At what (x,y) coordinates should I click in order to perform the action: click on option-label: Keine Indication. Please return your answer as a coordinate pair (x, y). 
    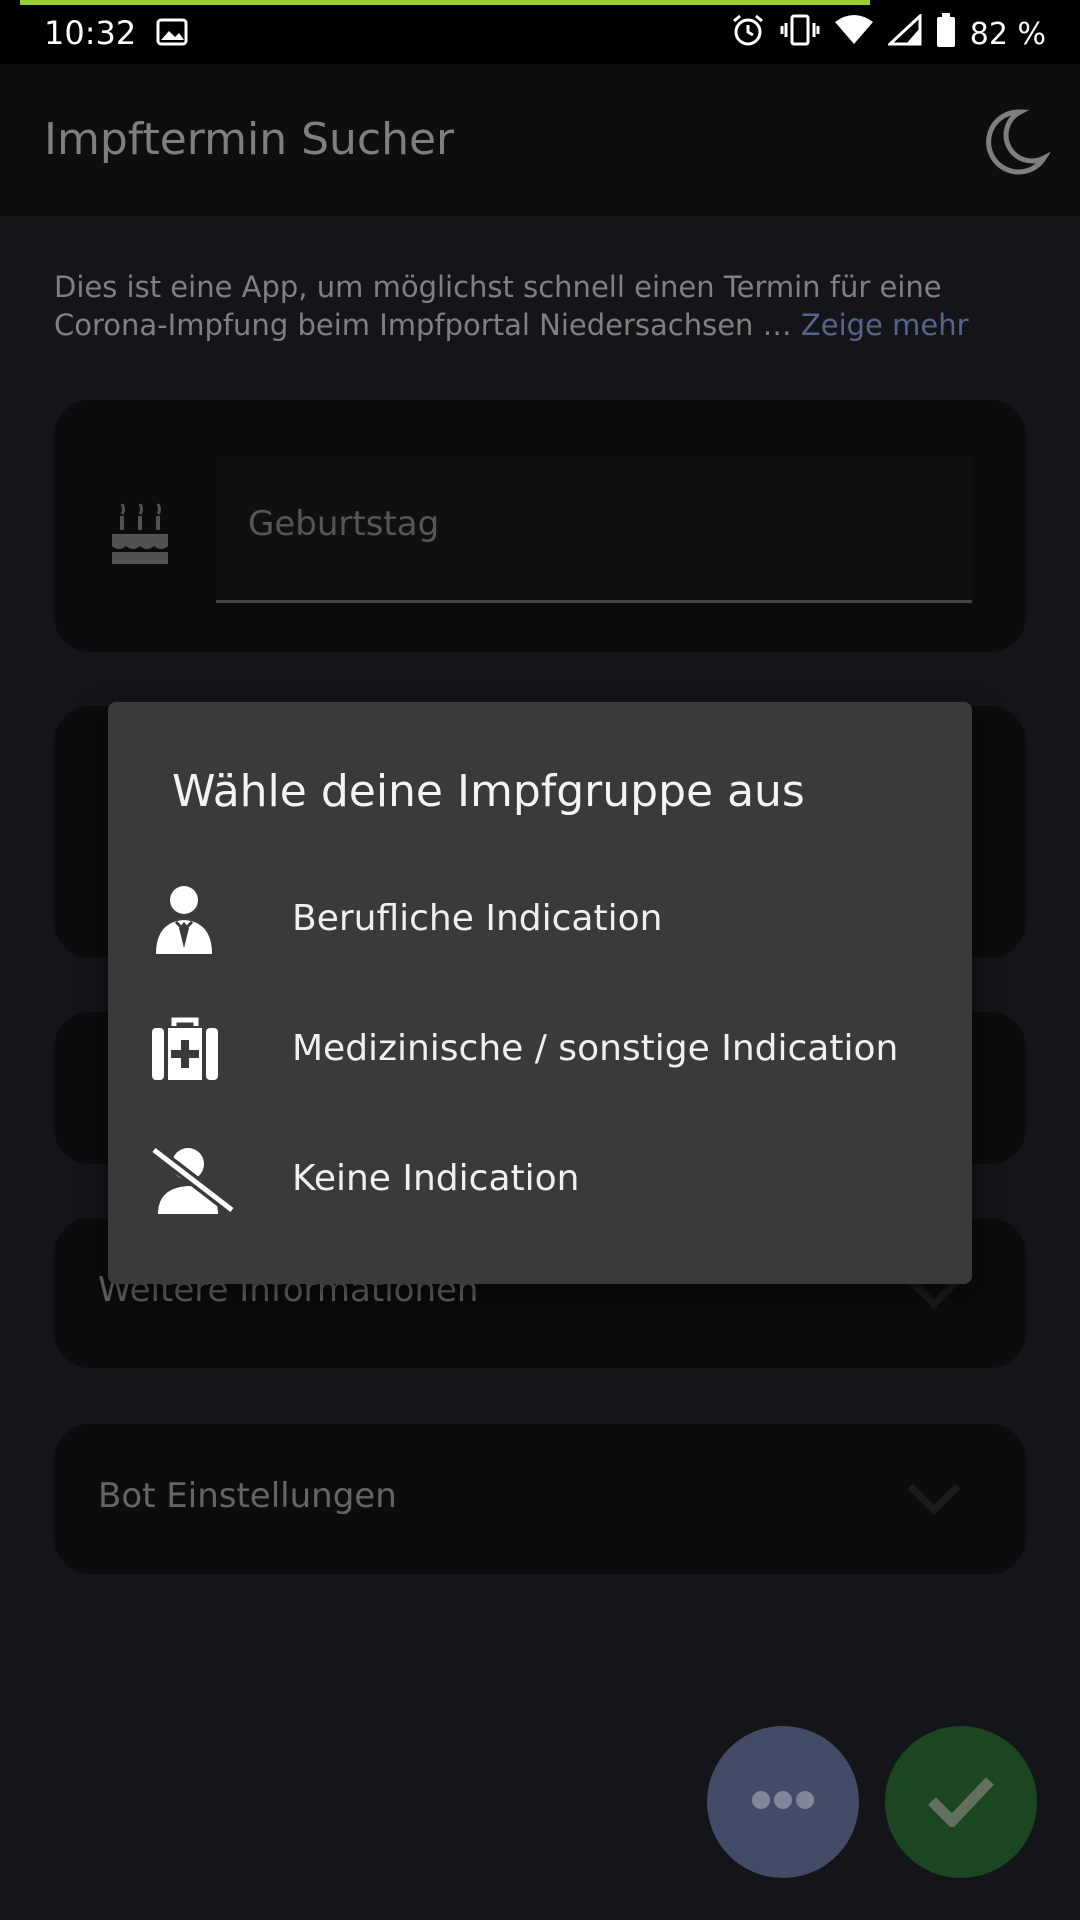
    Looking at the image, I should click on (436, 1178).